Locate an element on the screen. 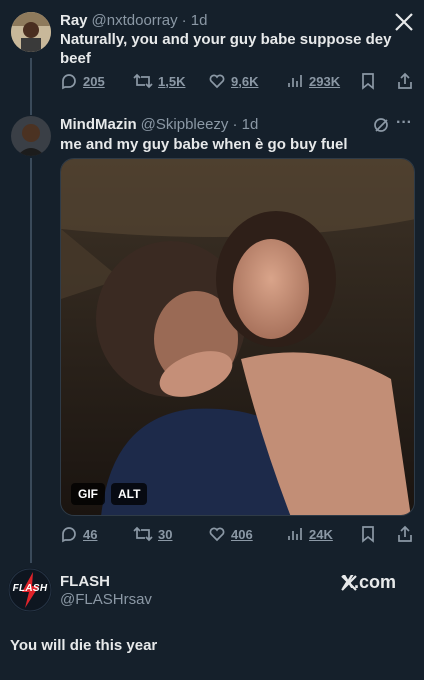  retweet-count: 1,5K is located at coordinates (172, 81).